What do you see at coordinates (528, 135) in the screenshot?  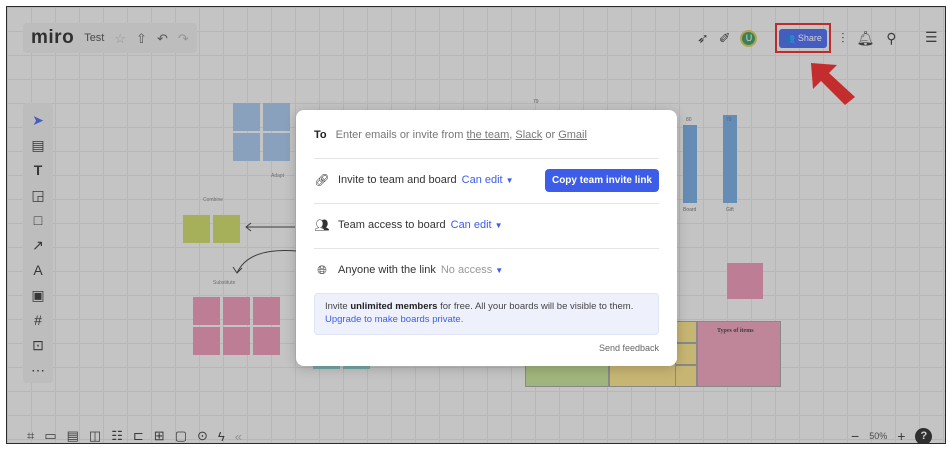 I see `slack-link: Slack` at bounding box center [528, 135].